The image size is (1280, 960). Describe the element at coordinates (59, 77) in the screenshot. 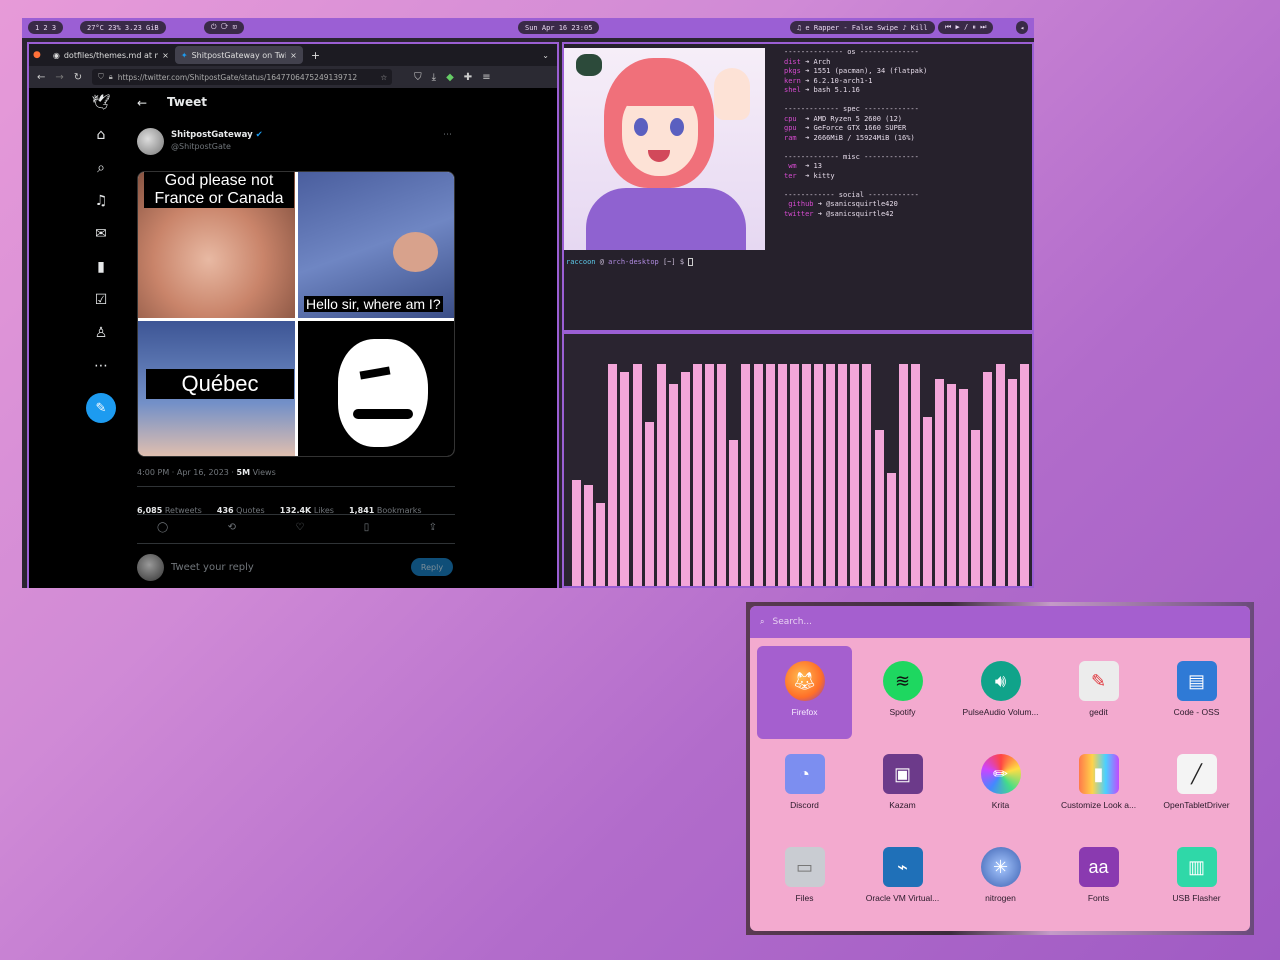

I see `forward-icon: →` at that location.